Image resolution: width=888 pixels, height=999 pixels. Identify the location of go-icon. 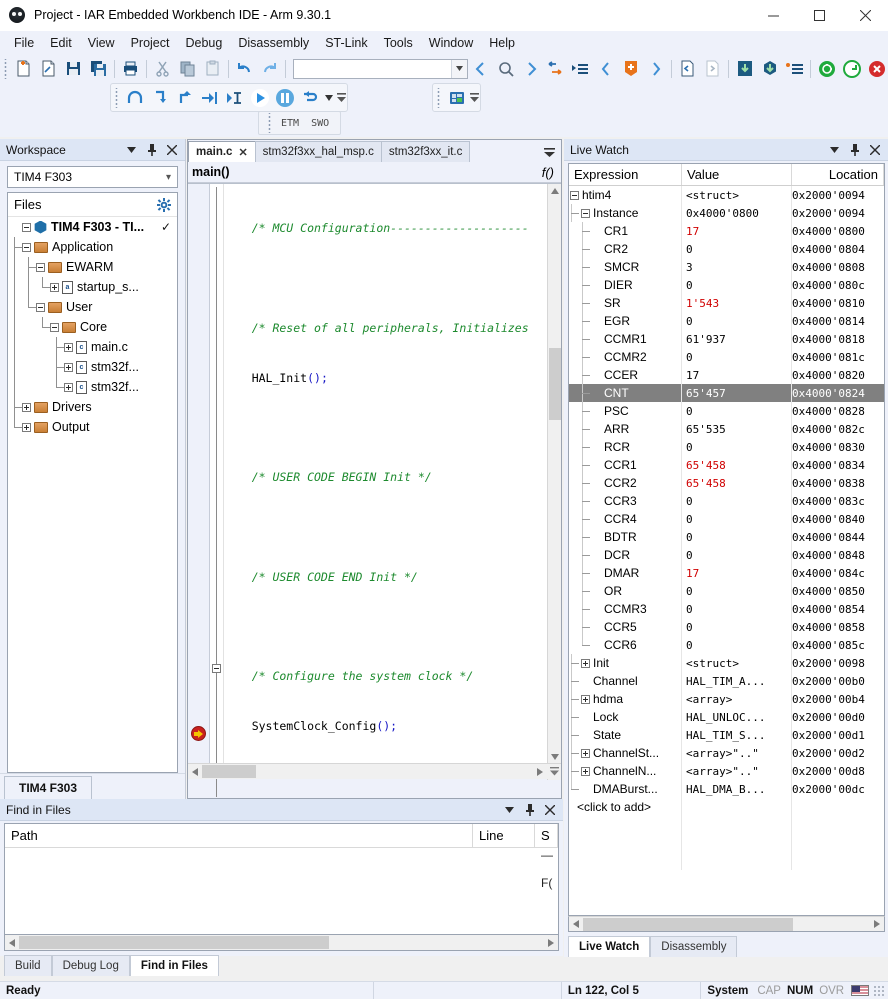
(259, 98).